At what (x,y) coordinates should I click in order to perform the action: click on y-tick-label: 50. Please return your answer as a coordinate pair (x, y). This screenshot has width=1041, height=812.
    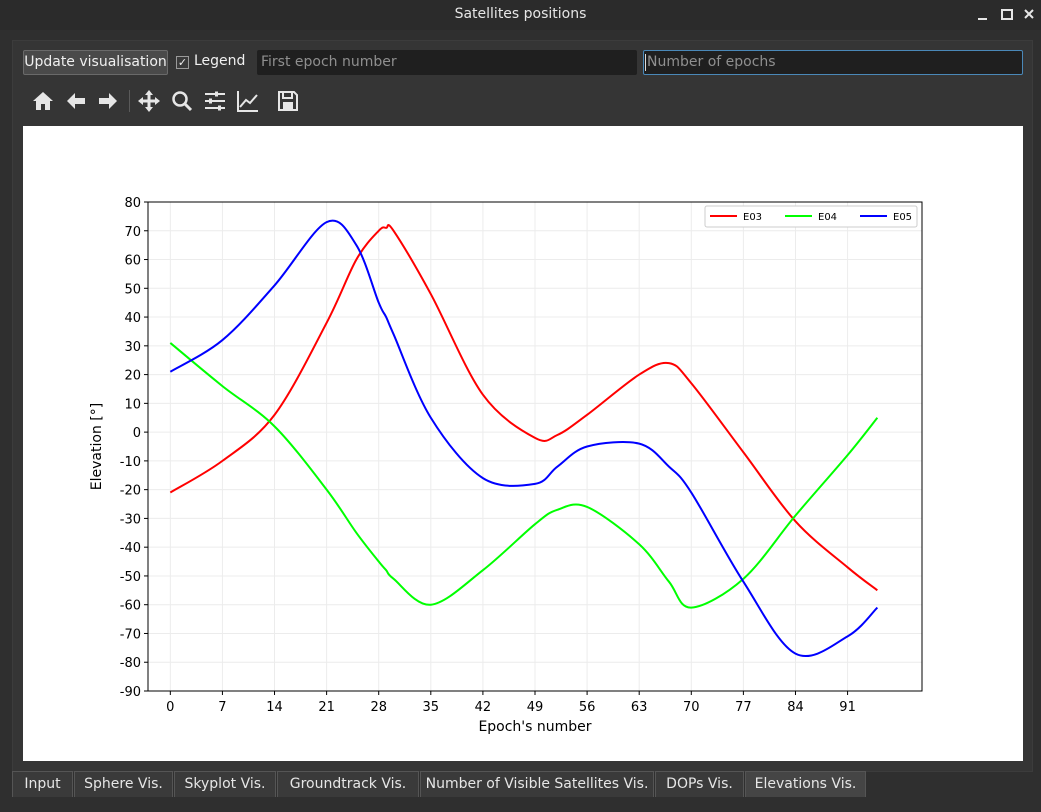
    Looking at the image, I should click on (132, 289).